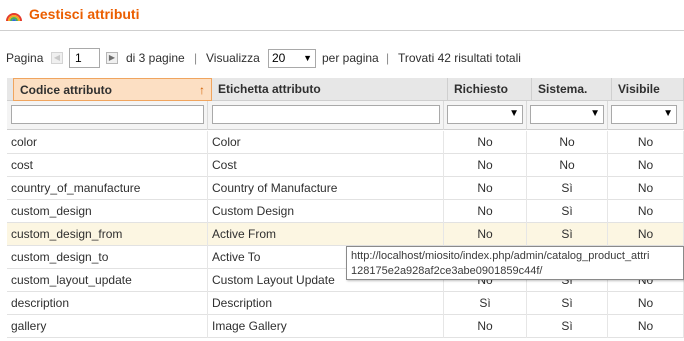 The width and height of the screenshot is (684, 341). Describe the element at coordinates (485, 303) in the screenshot. I see `cell-required: Sì` at that location.